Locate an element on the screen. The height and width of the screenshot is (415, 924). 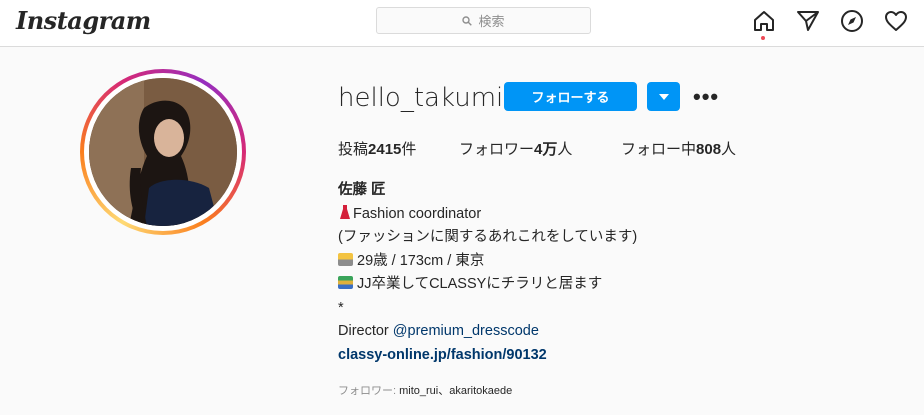
notification-dot is located at coordinates (763, 38).